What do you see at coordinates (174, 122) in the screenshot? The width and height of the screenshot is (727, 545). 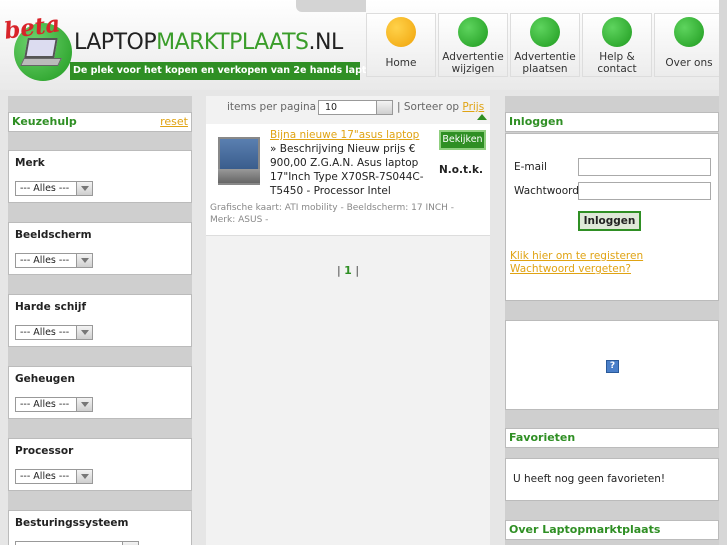 I see `reset-link: reset` at bounding box center [174, 122].